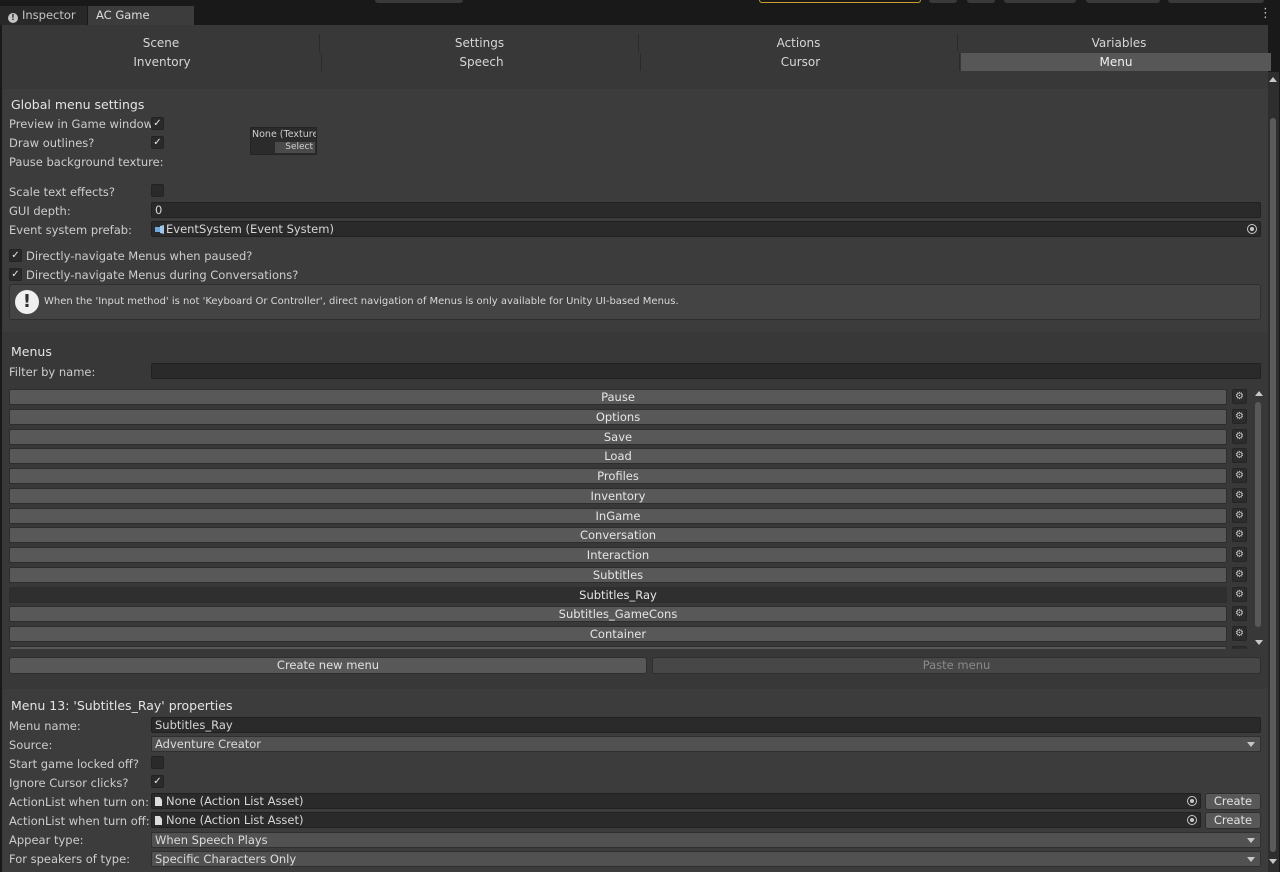  What do you see at coordinates (618, 614) in the screenshot?
I see `menu-item: Subtitles_GameCons` at bounding box center [618, 614].